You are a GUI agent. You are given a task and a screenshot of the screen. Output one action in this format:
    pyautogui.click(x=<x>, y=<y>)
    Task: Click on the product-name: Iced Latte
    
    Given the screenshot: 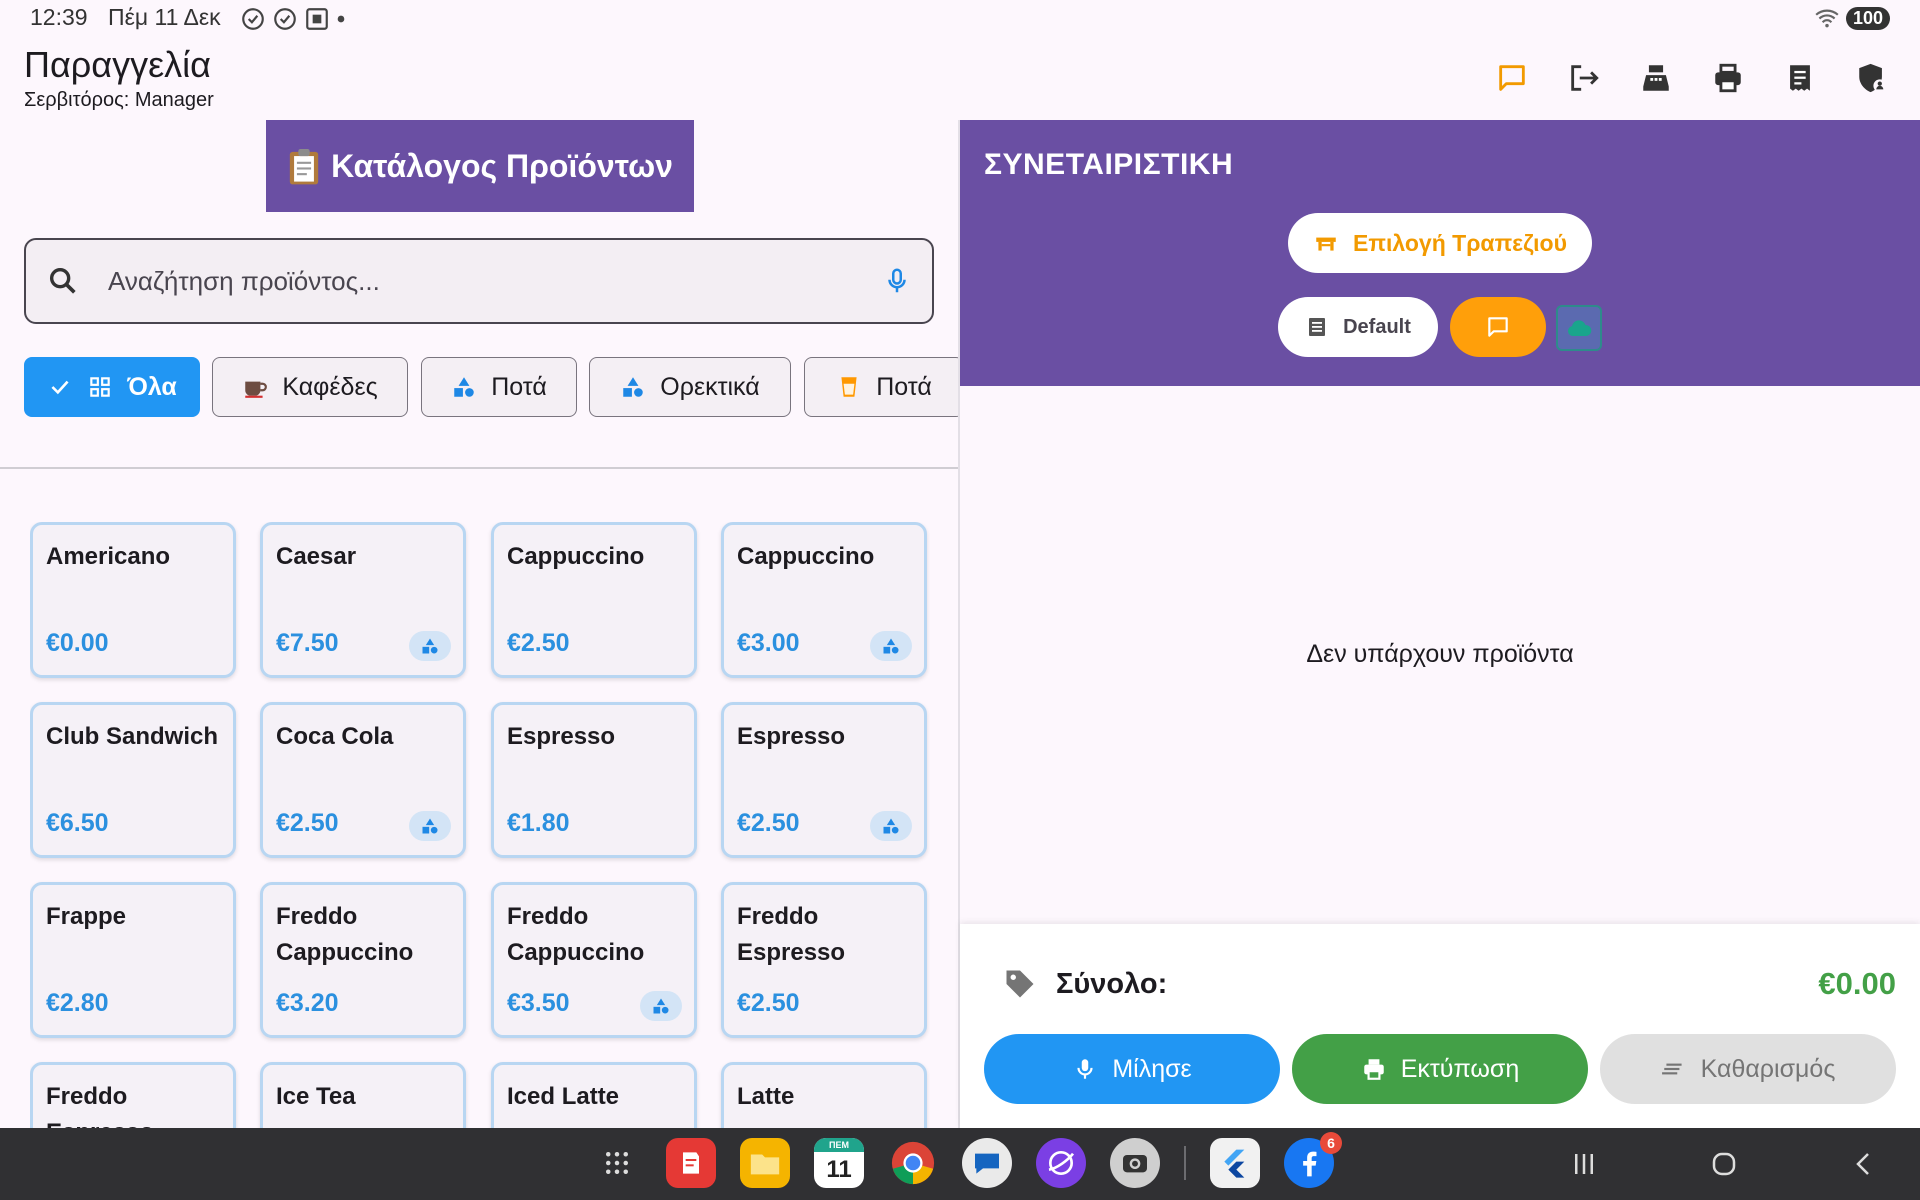 What is the action you would take?
    pyautogui.click(x=563, y=1096)
    